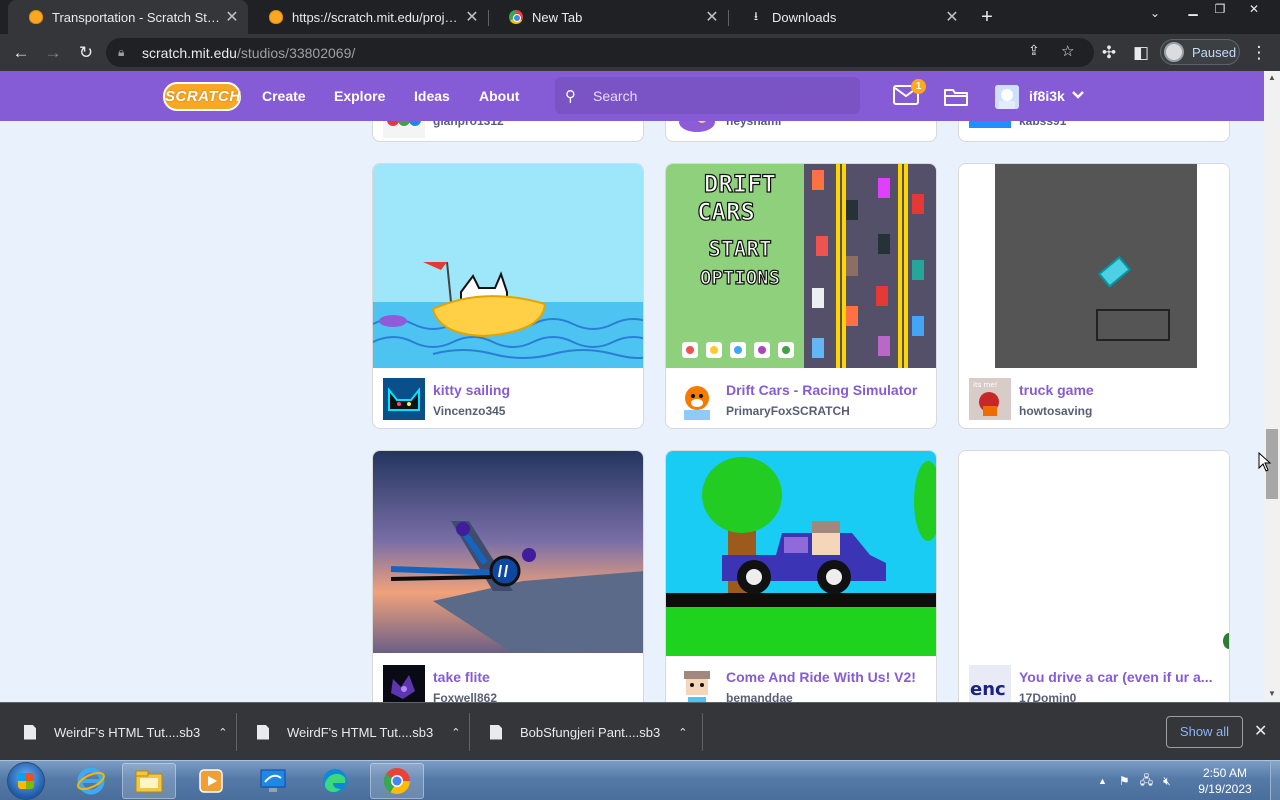  What do you see at coordinates (202, 96) in the screenshot?
I see `scratch-logo: SCRATCH` at bounding box center [202, 96].